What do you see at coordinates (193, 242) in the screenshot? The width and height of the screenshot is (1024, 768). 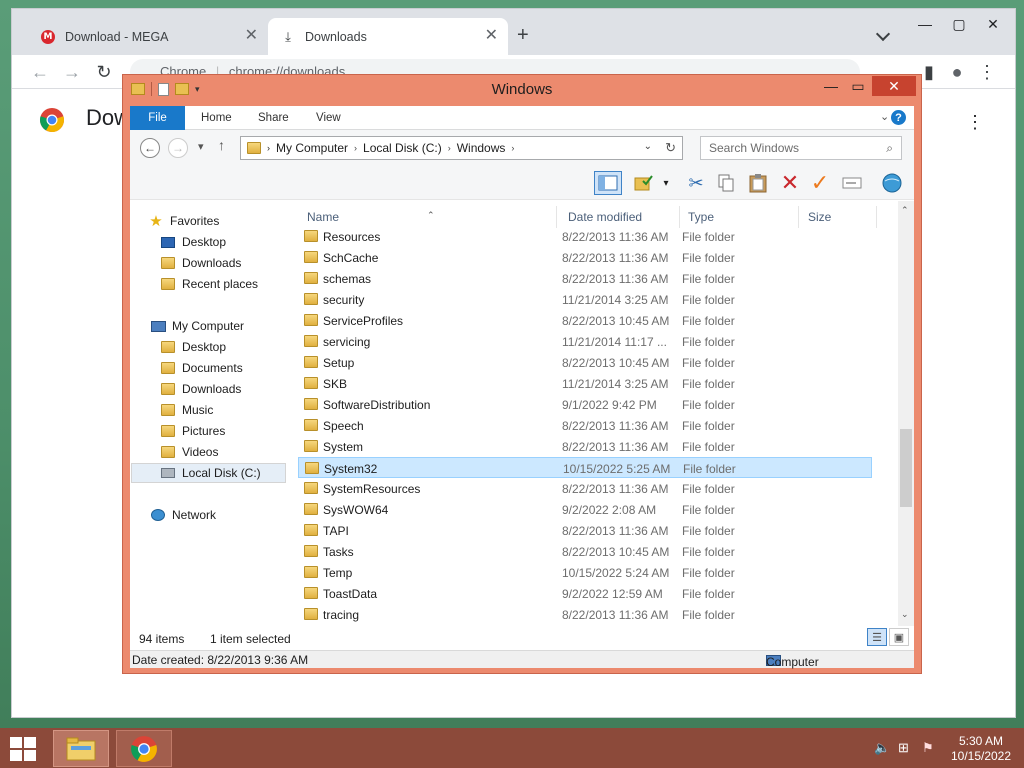 I see `nav-favorites-desktop: Desktop` at bounding box center [193, 242].